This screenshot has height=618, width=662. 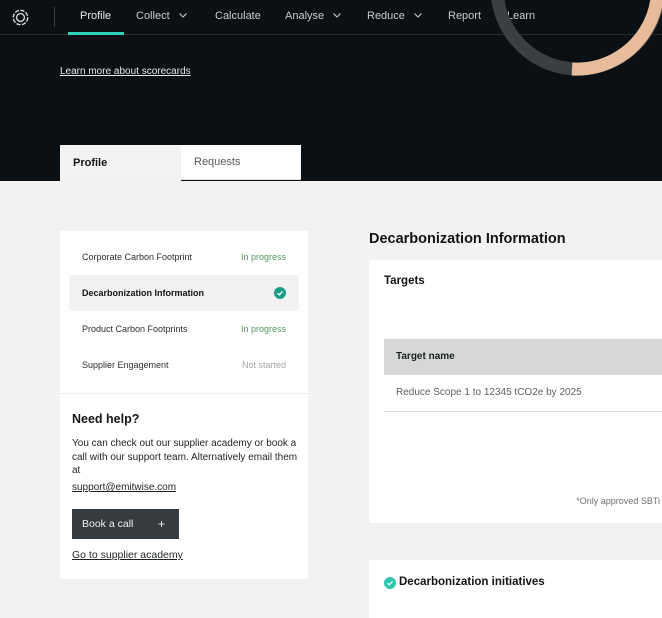 What do you see at coordinates (106, 419) in the screenshot?
I see `help-title: Need help?` at bounding box center [106, 419].